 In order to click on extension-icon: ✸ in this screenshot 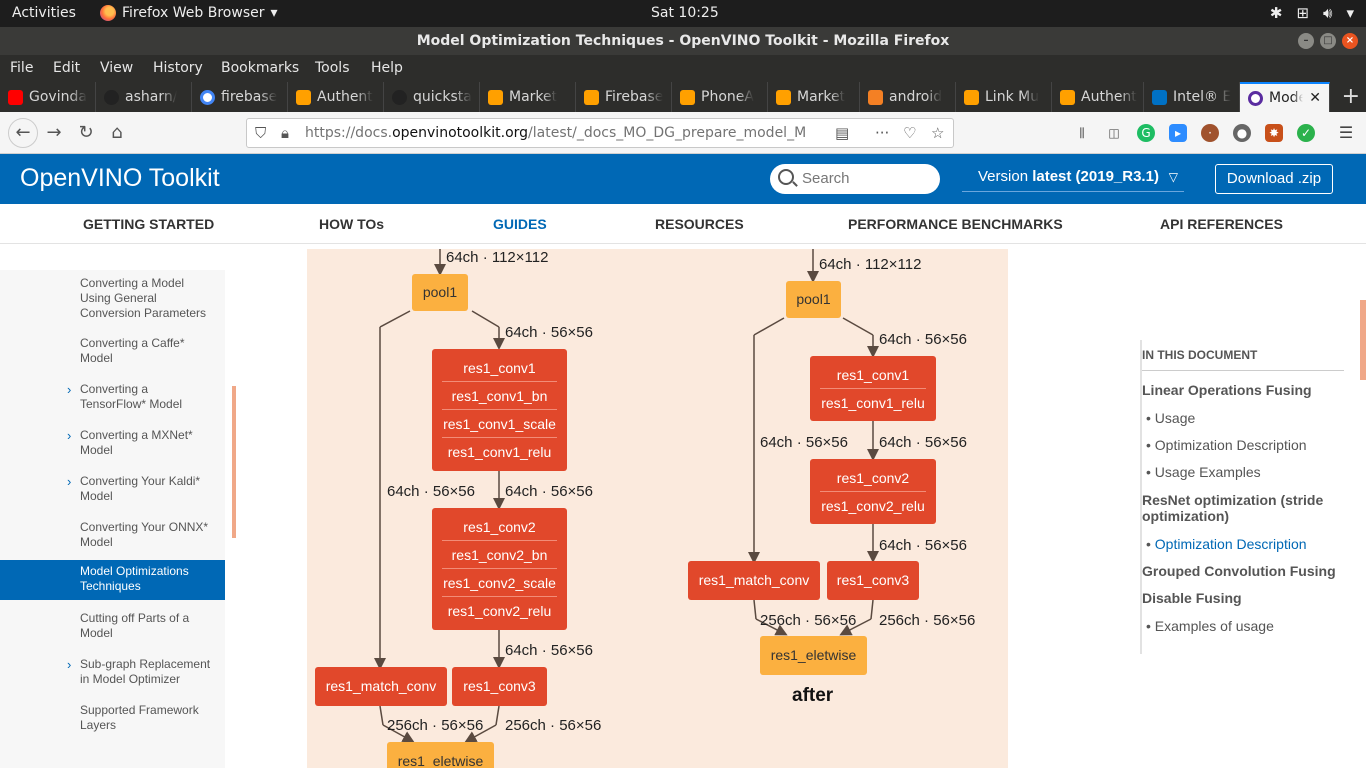, I will do `click(1274, 133)`.